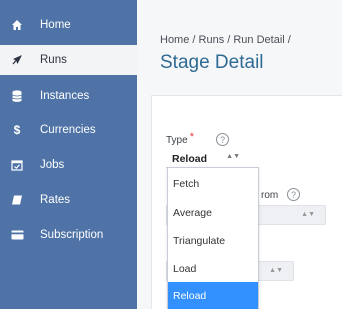 Image resolution: width=342 pixels, height=309 pixels. Describe the element at coordinates (213, 183) in the screenshot. I see `dropdown-option-fetch: Fetch` at that location.